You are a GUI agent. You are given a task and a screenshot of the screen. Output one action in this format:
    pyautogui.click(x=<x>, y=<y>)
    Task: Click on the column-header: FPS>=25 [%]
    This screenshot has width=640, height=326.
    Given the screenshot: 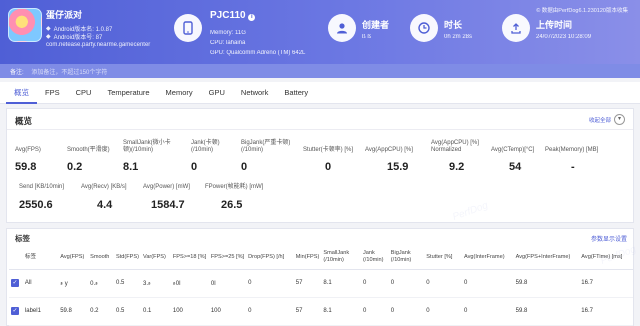 What is the action you would take?
    pyautogui.click(x=227, y=257)
    